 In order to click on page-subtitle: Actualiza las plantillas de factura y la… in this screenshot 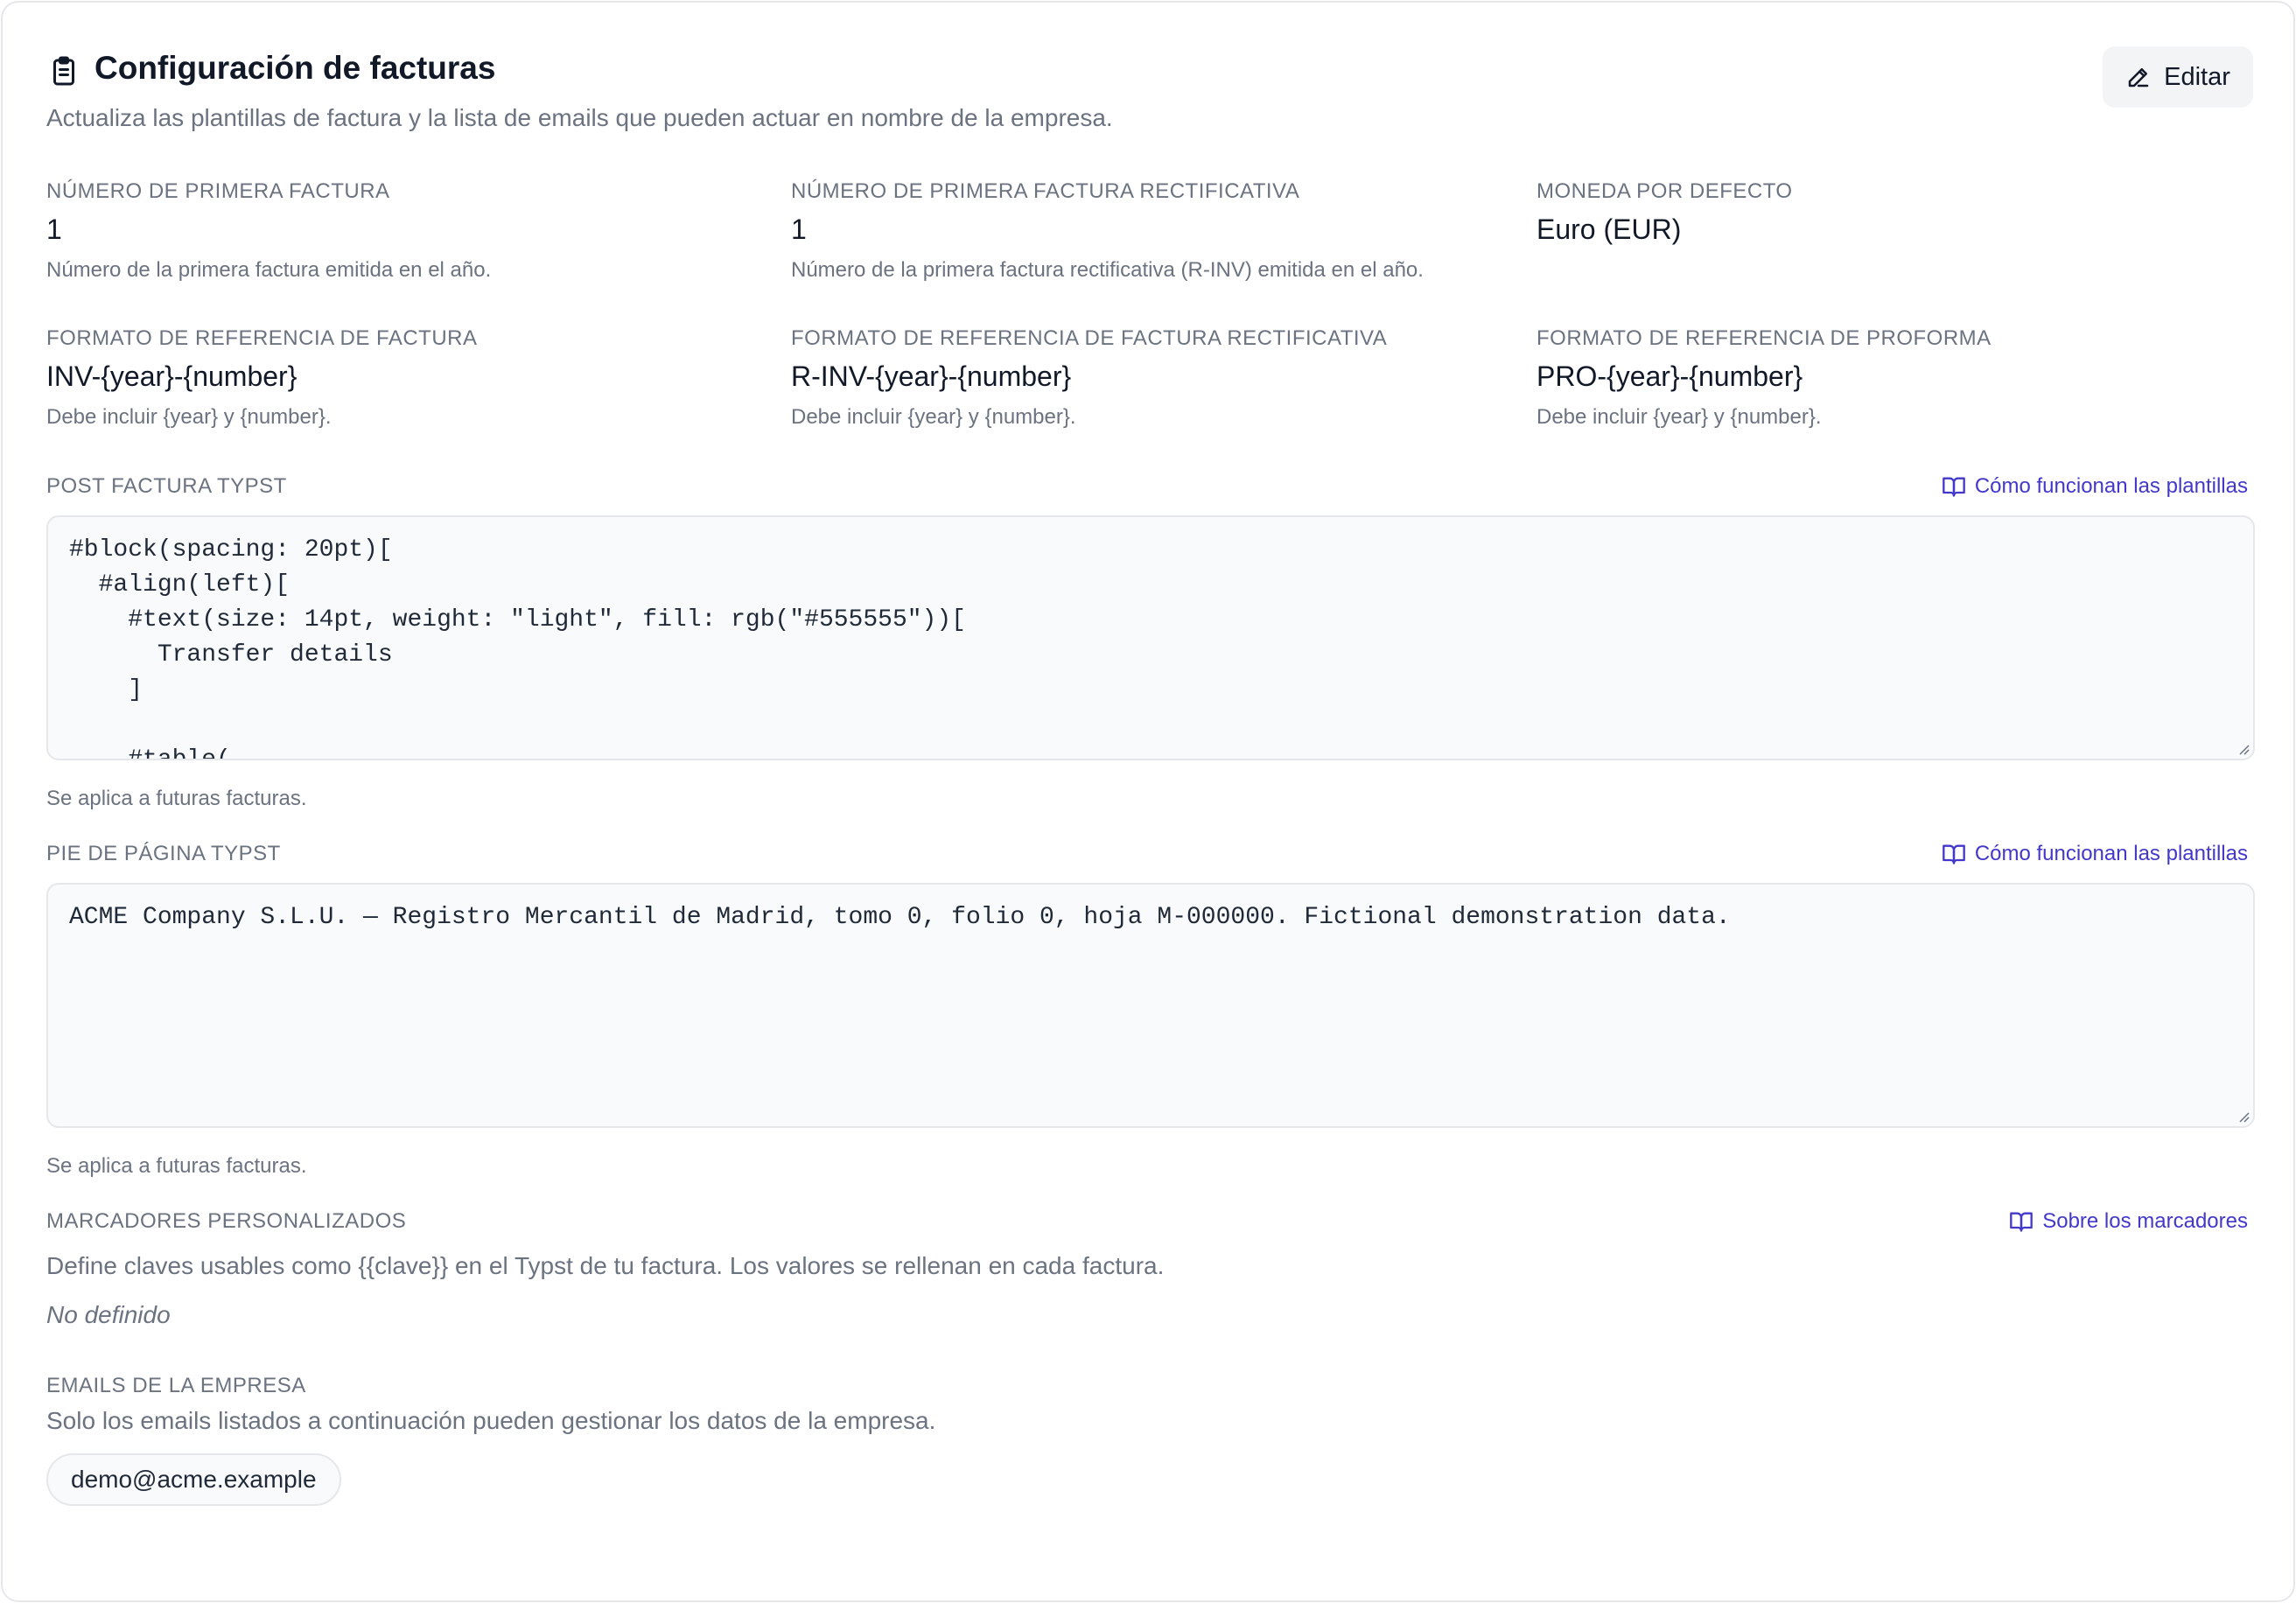, I will do `click(579, 117)`.